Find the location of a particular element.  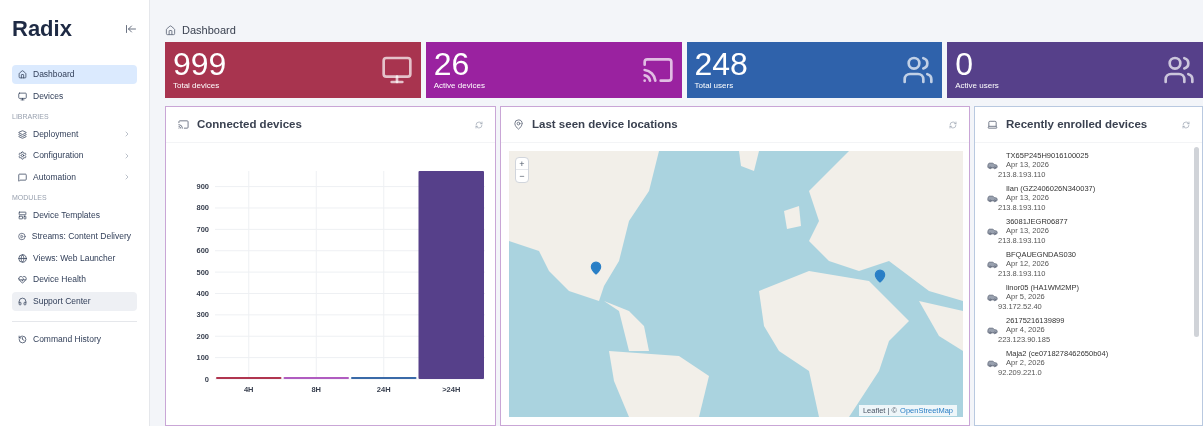

nav-item: Device Health is located at coordinates (74, 279).